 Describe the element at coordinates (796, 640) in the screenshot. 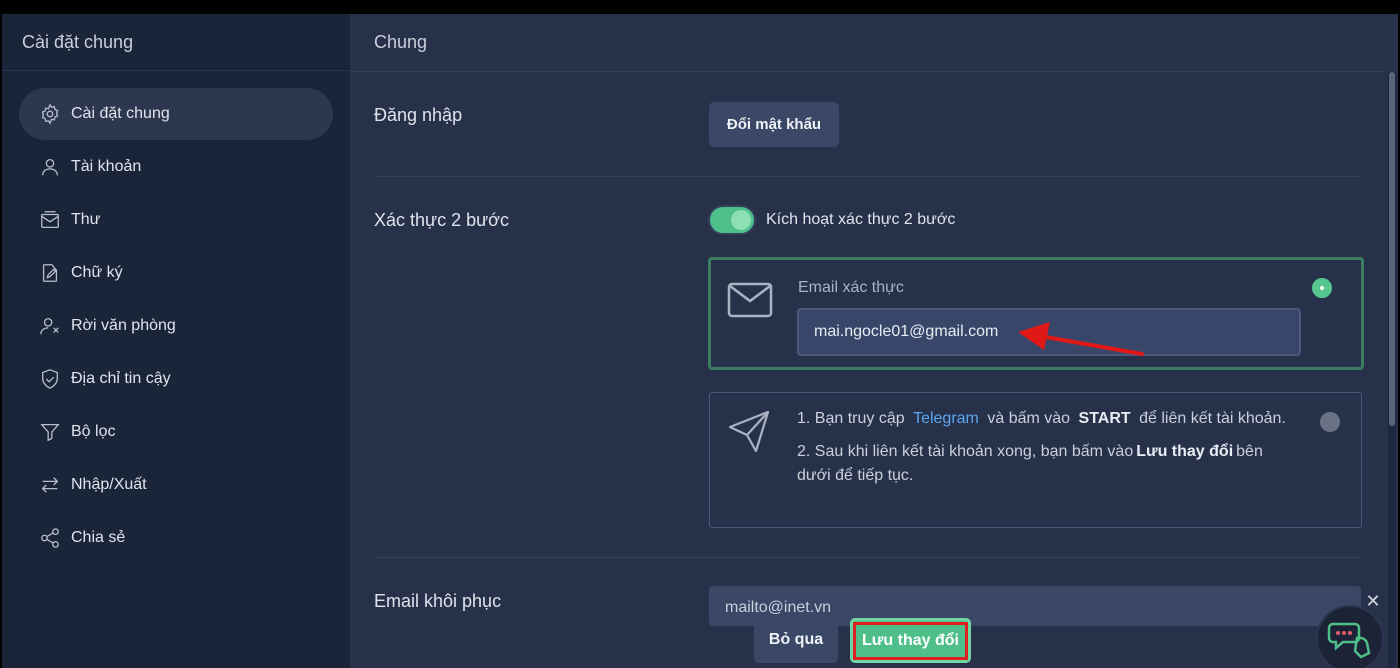

I see `cancel-button: Bỏ qua` at that location.